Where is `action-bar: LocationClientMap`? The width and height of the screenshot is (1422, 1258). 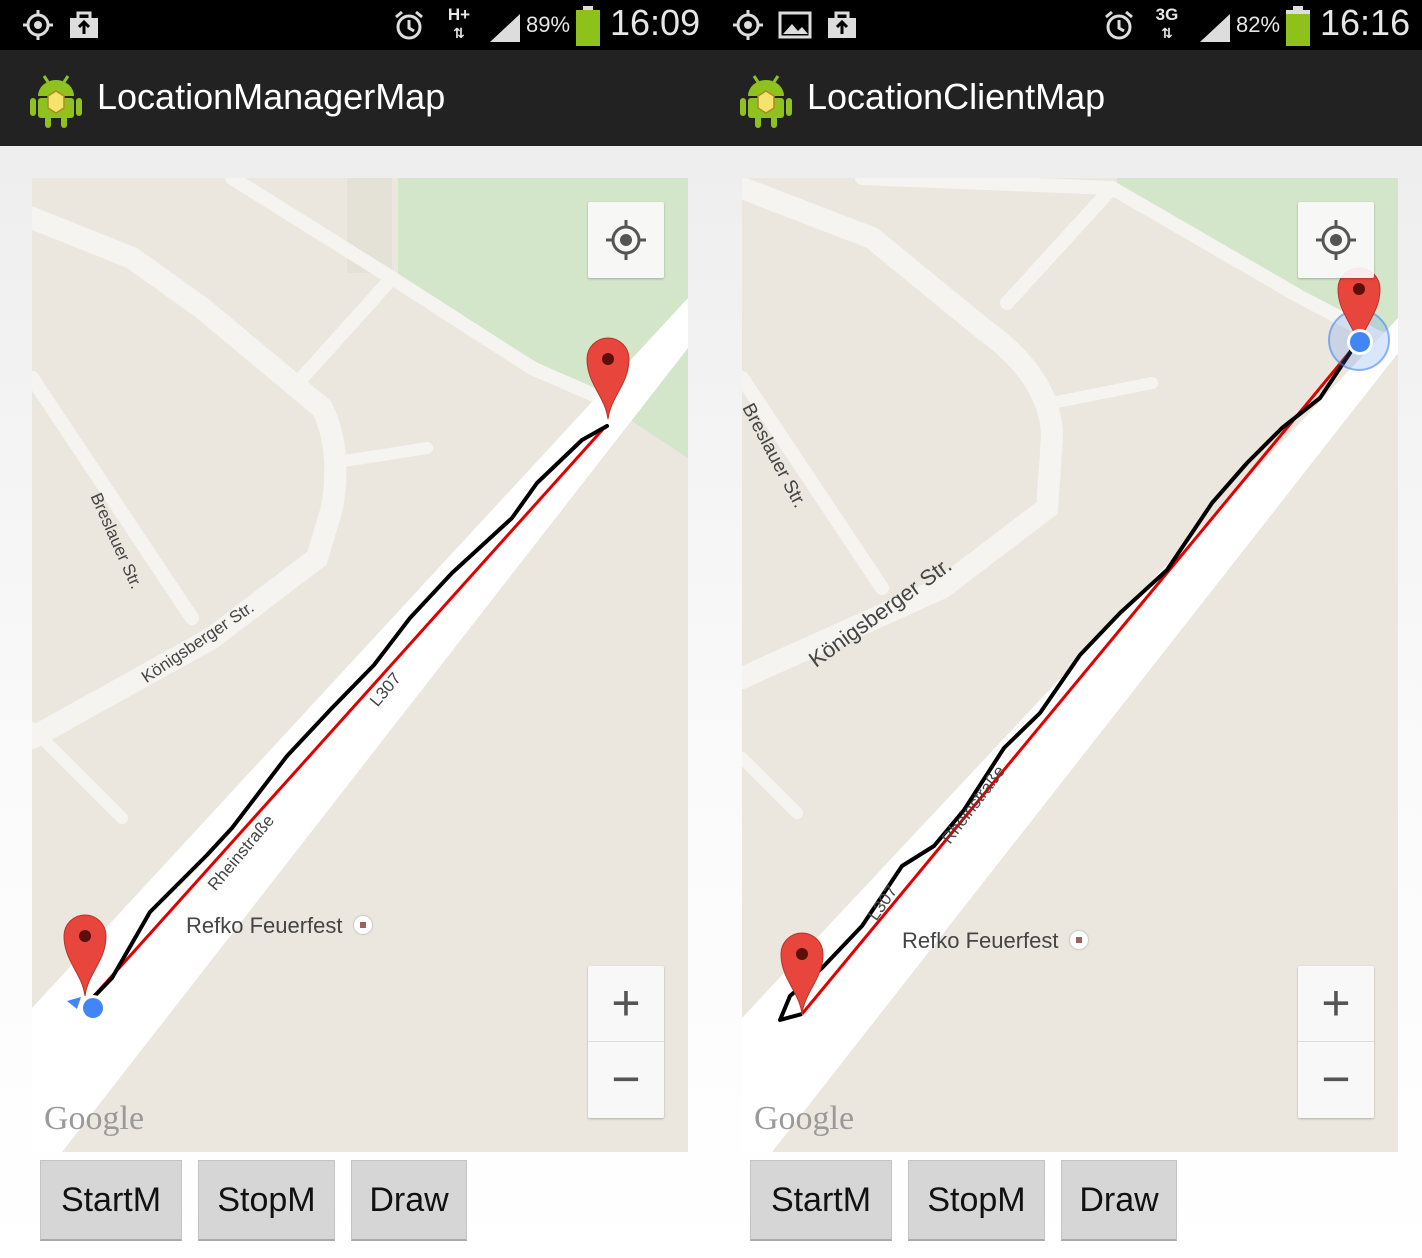 action-bar: LocationClientMap is located at coordinates (1066, 98).